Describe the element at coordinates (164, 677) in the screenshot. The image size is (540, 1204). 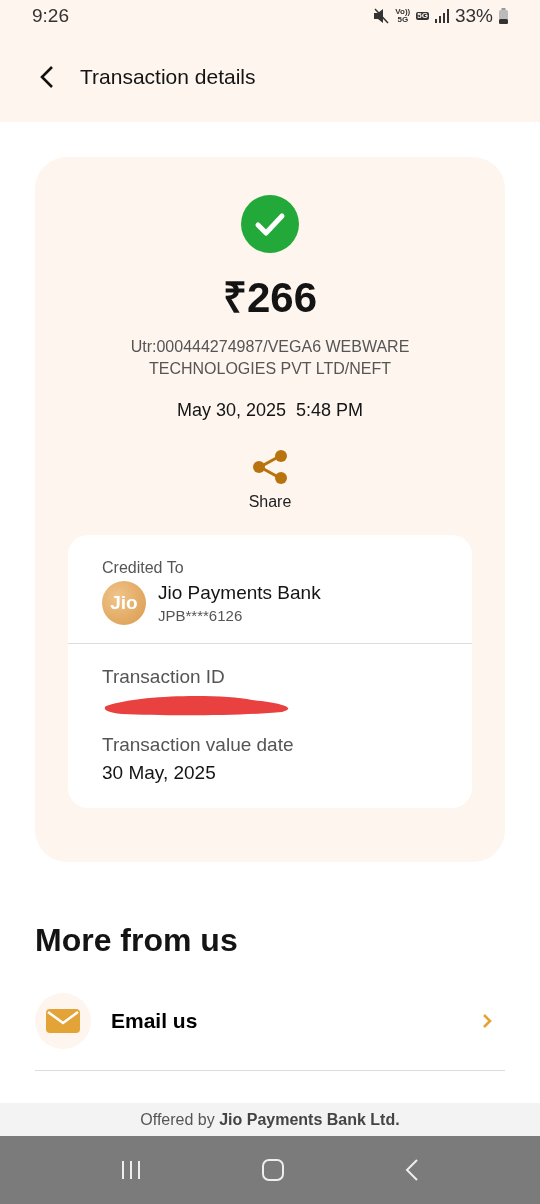
I see `detail-label: Transaction ID` at that location.